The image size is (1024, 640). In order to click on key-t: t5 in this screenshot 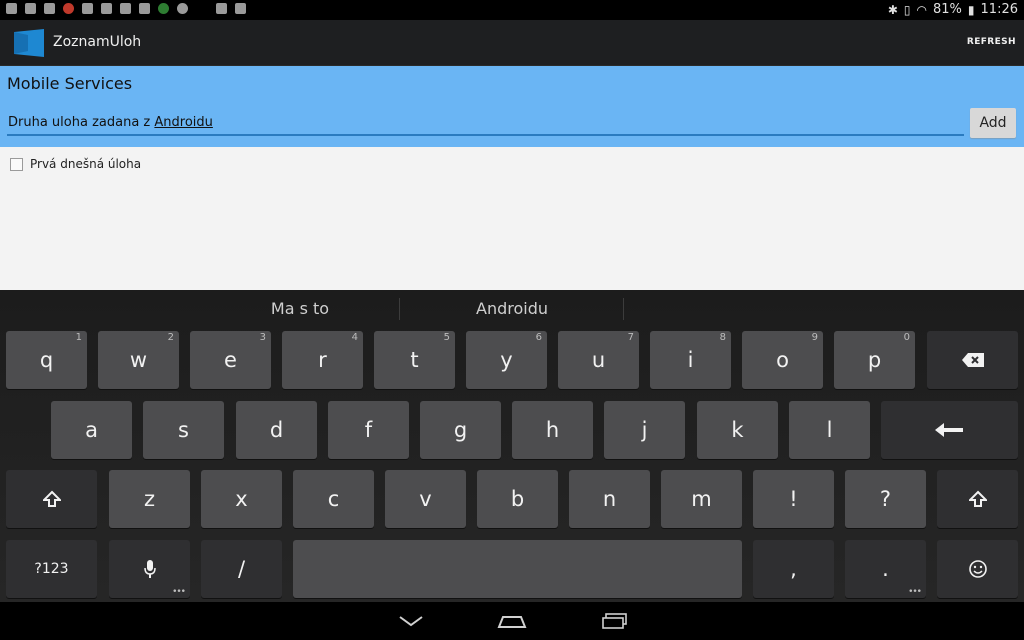, I will do `click(414, 360)`.